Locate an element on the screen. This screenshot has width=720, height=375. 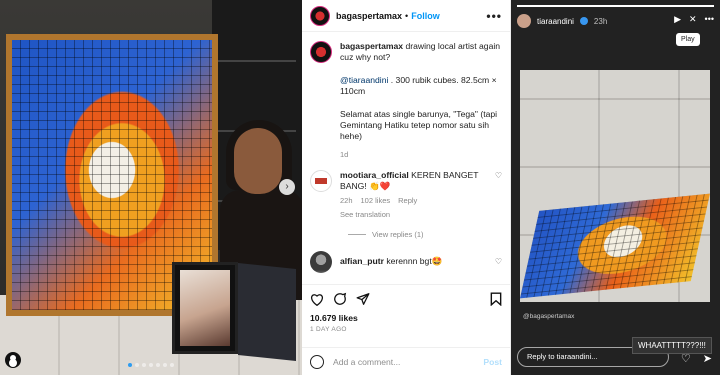
post-actions: 10.679 likes 1 DAY AGO is located at coordinates (406, 308).